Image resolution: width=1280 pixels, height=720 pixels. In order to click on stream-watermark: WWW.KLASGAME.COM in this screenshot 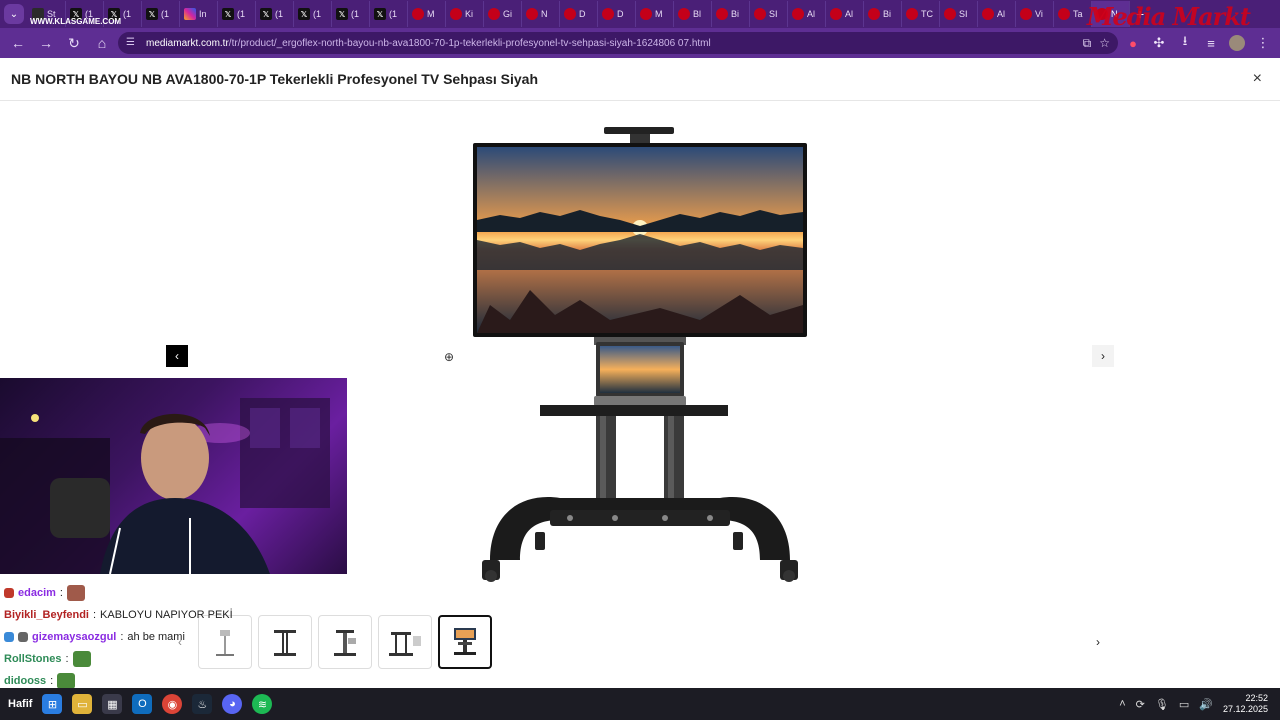, I will do `click(76, 21)`.